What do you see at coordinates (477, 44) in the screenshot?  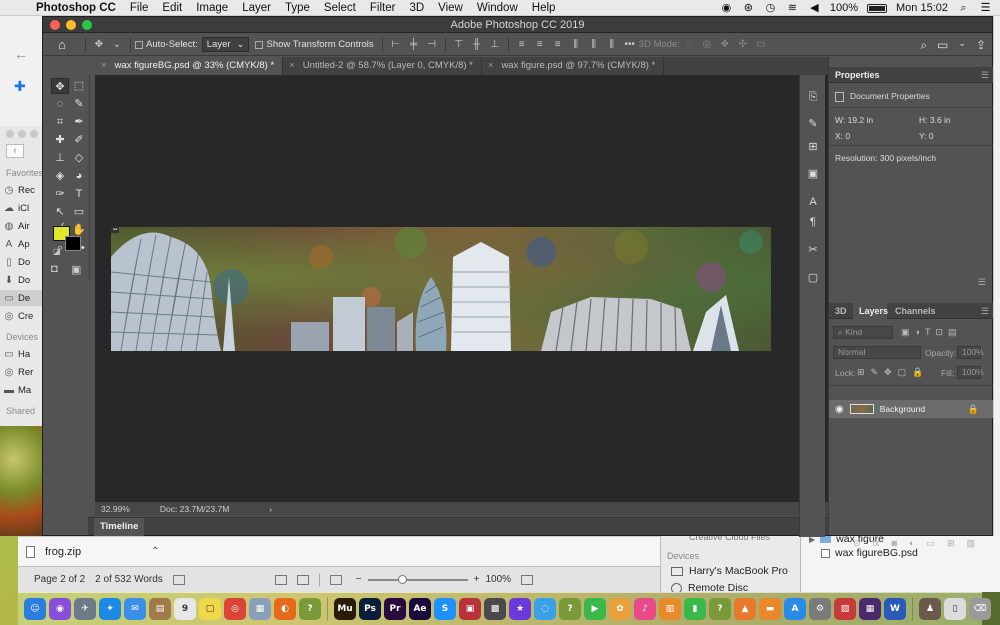 I see `align-middle-icon: ╫` at bounding box center [477, 44].